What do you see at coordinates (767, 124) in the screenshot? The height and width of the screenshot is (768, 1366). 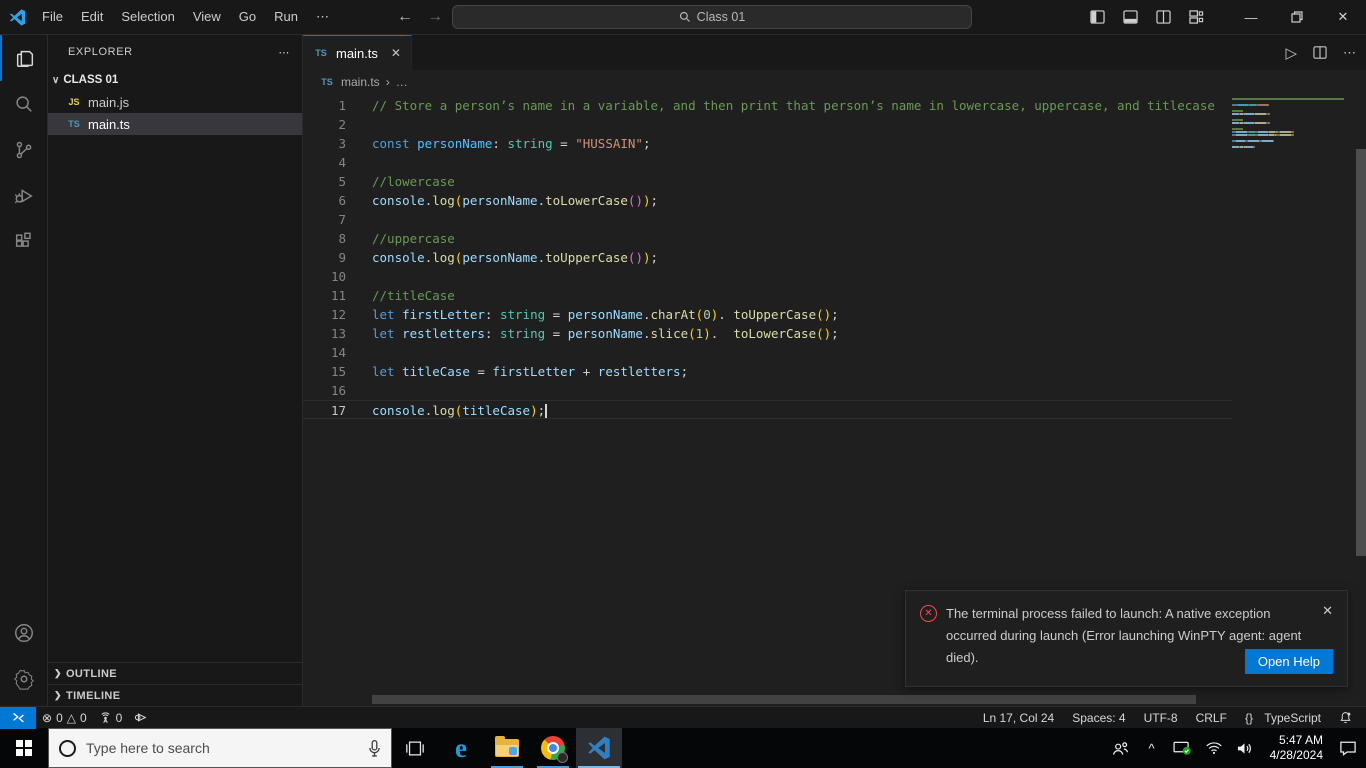 I see `code-line: 2` at bounding box center [767, 124].